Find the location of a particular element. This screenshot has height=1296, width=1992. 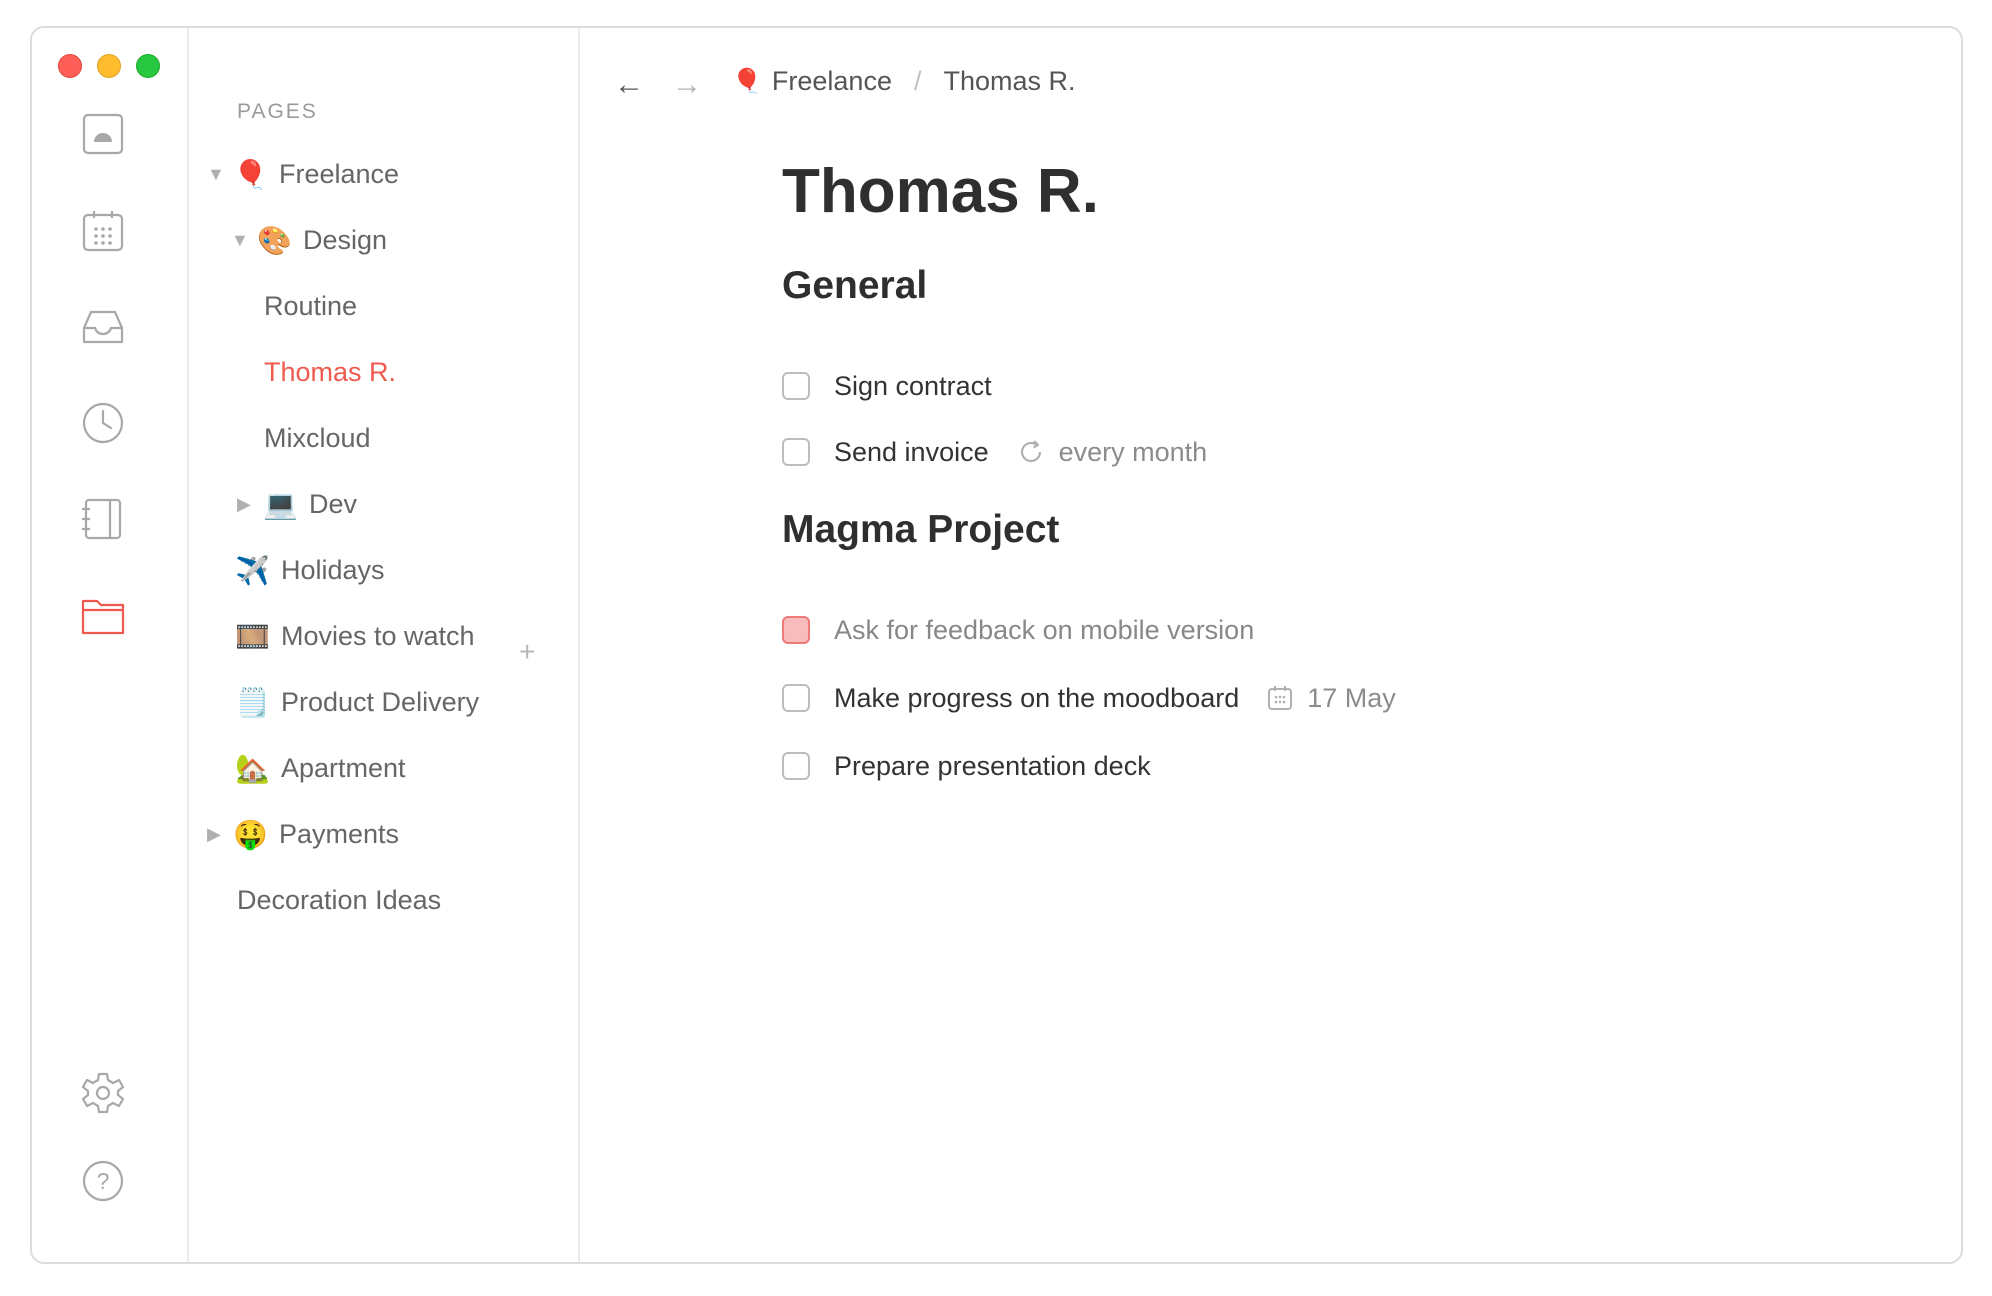

tree-item-movies-to-watch: 🎞️ Movies to watch is located at coordinates (355, 636).